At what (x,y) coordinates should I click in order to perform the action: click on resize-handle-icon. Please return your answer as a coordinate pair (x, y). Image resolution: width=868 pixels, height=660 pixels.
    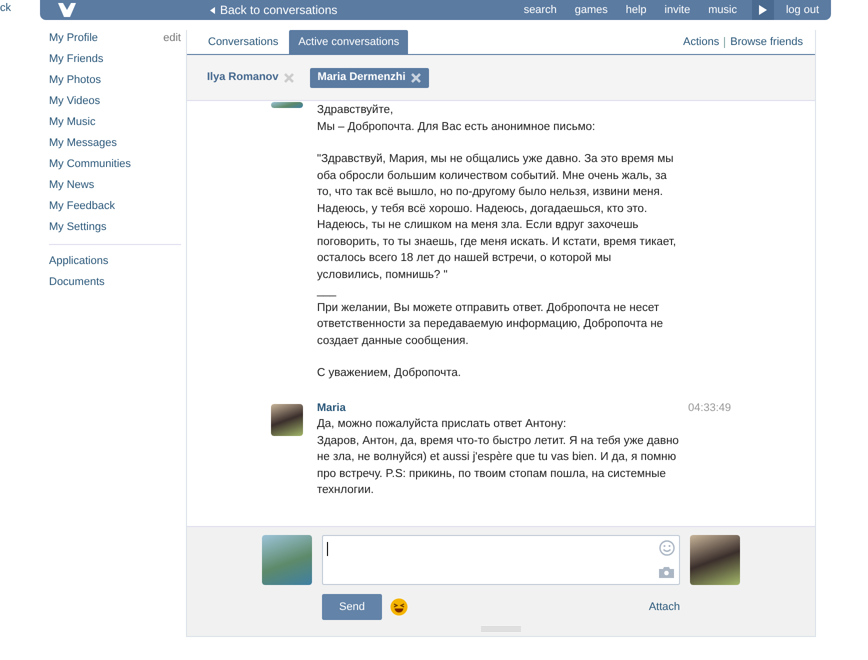
    Looking at the image, I should click on (501, 629).